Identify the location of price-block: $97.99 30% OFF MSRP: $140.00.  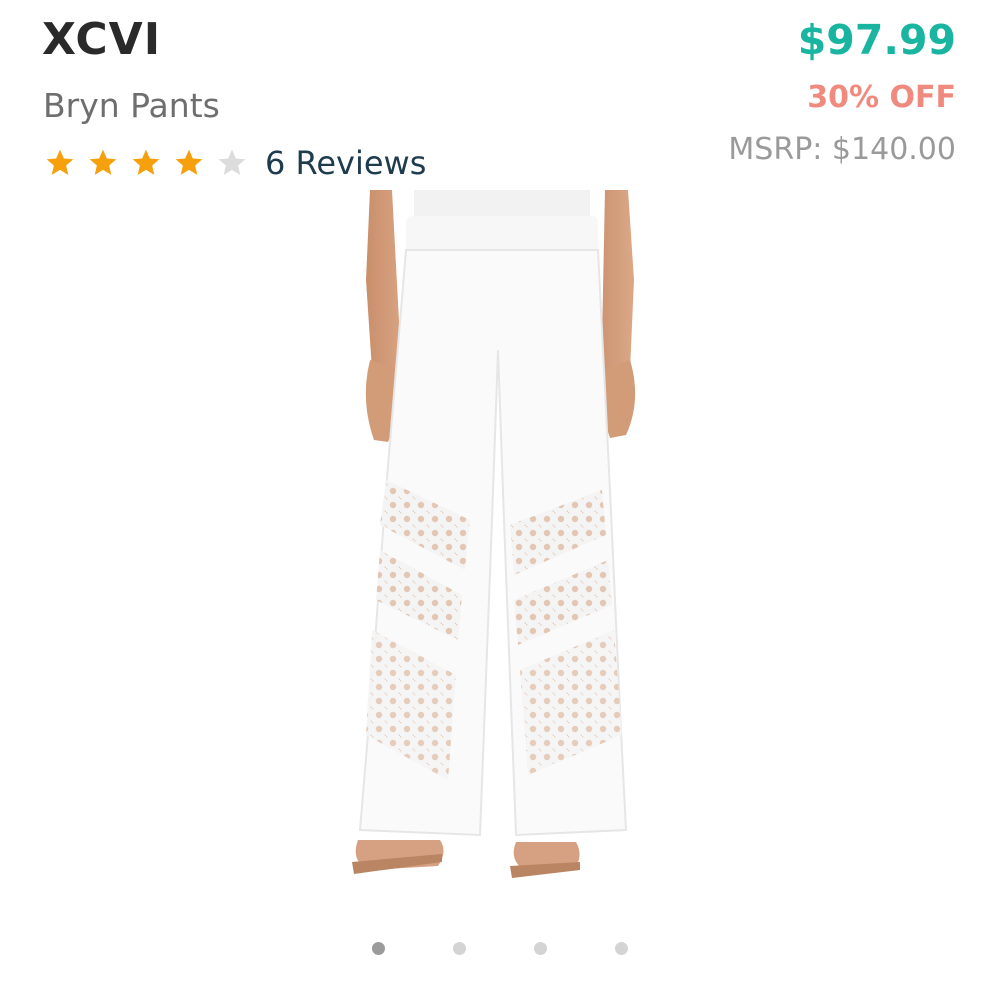
(842, 92).